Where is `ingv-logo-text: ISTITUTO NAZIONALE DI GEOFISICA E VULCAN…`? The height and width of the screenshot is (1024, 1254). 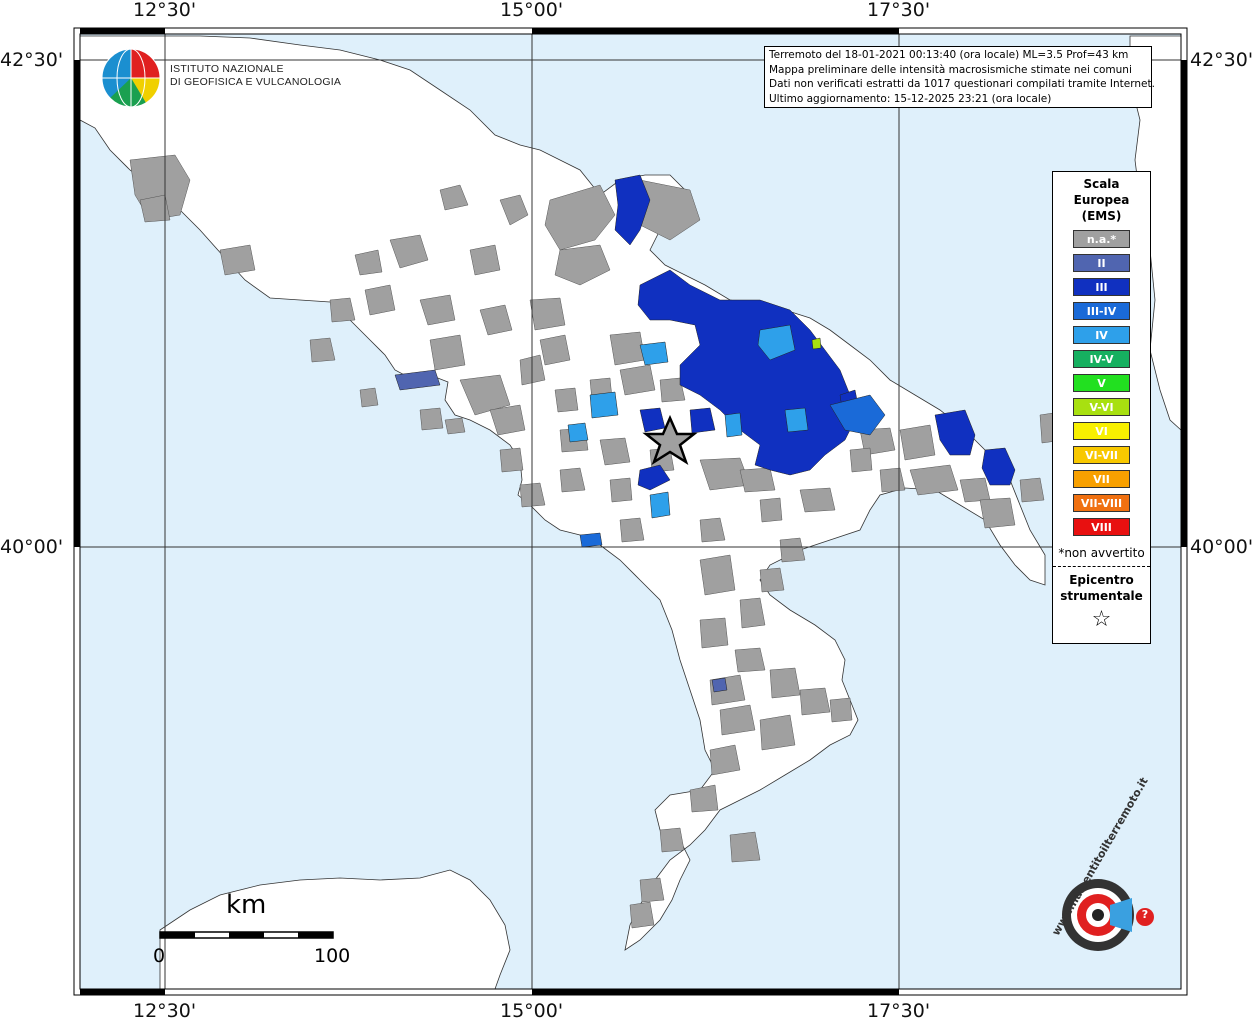 ingv-logo-text: ISTITUTO NAZIONALE DI GEOFISICA E VULCAN… is located at coordinates (255, 76).